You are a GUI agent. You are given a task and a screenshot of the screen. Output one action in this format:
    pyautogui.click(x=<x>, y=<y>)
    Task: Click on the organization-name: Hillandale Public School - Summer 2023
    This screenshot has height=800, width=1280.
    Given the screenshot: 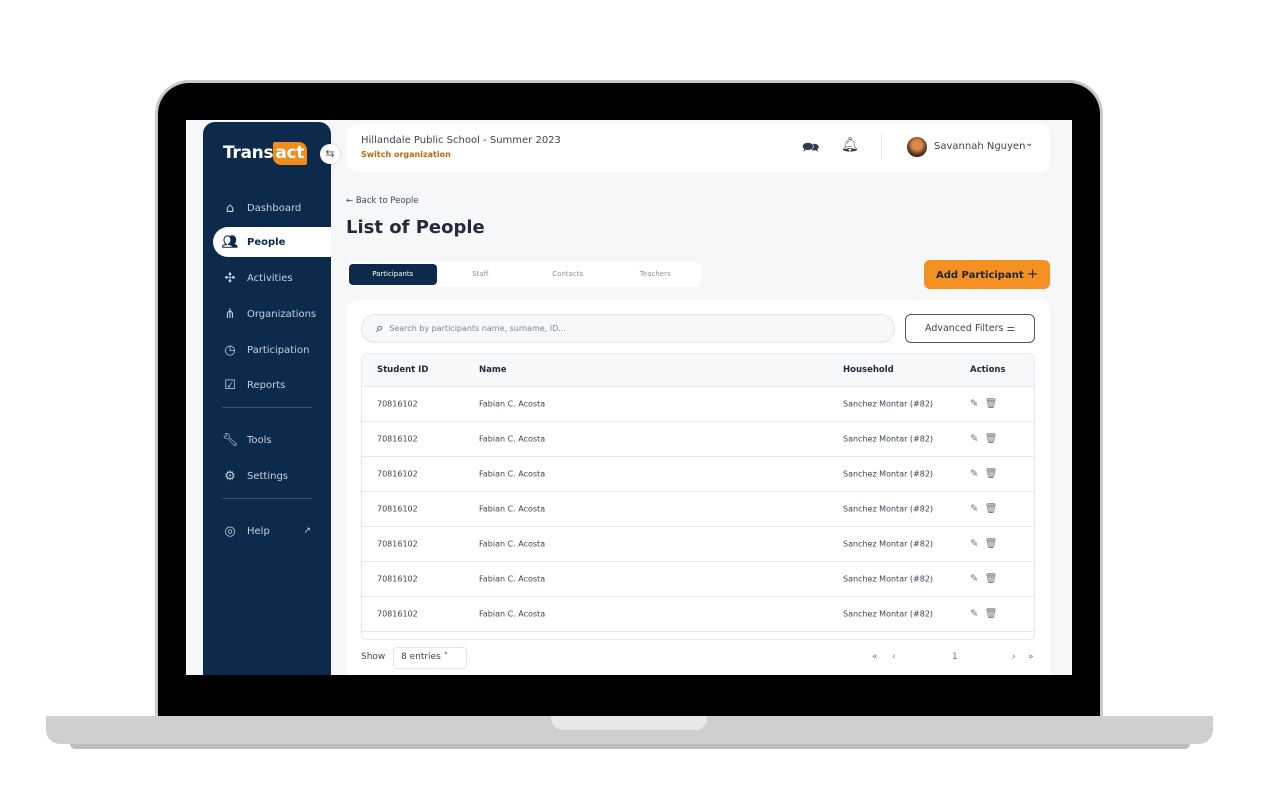 What is the action you would take?
    pyautogui.click(x=461, y=140)
    